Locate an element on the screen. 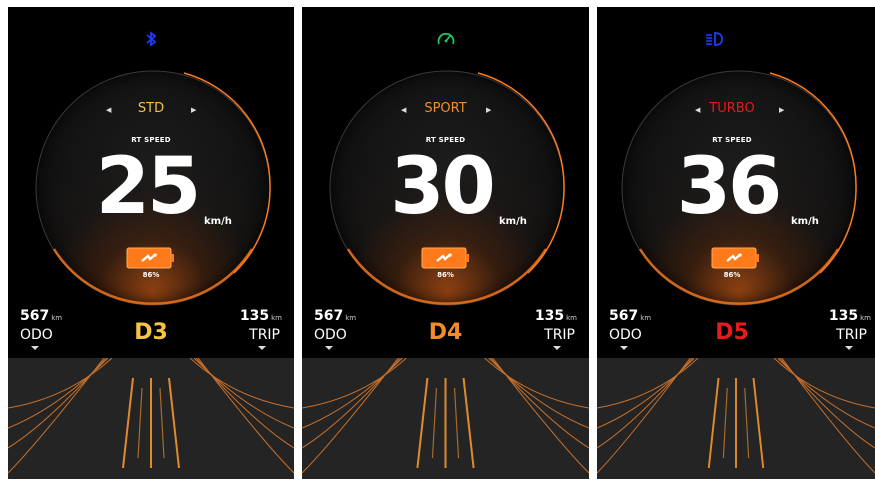 The width and height of the screenshot is (875, 483). headlight-icon is located at coordinates (714, 39).